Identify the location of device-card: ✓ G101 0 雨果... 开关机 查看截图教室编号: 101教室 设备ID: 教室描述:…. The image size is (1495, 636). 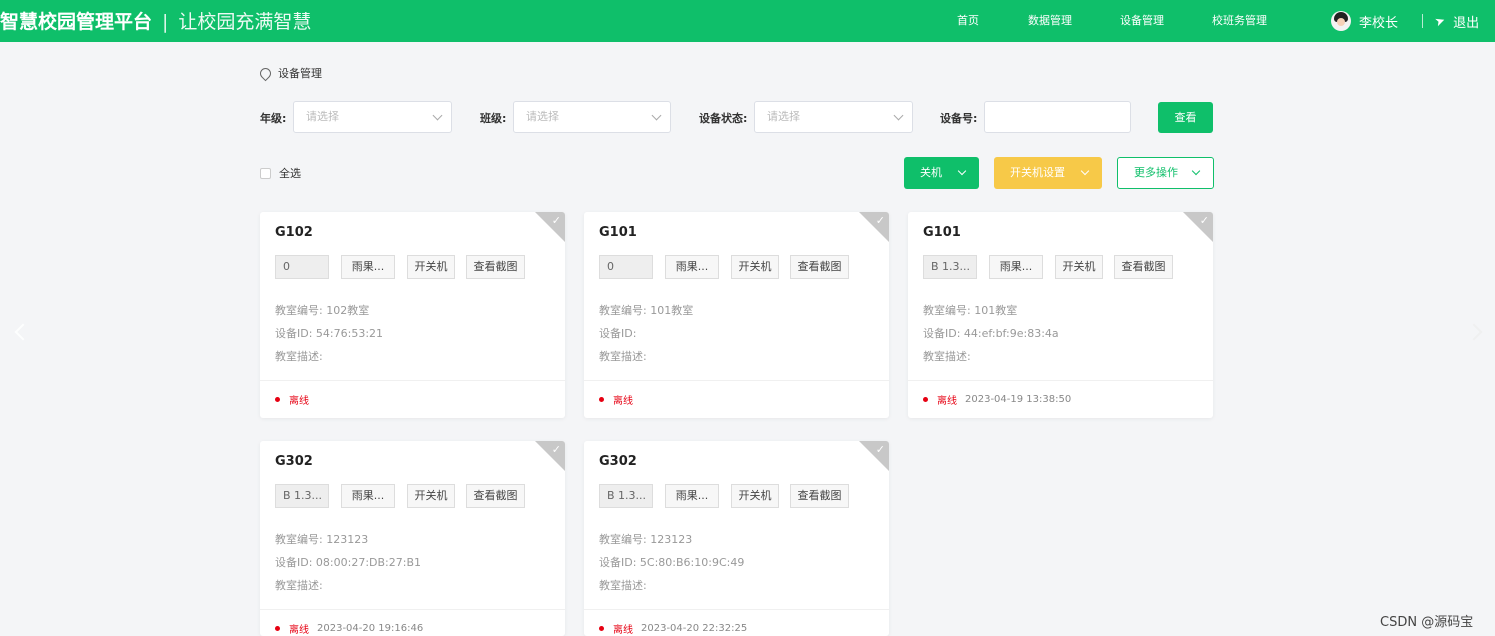
(736, 315).